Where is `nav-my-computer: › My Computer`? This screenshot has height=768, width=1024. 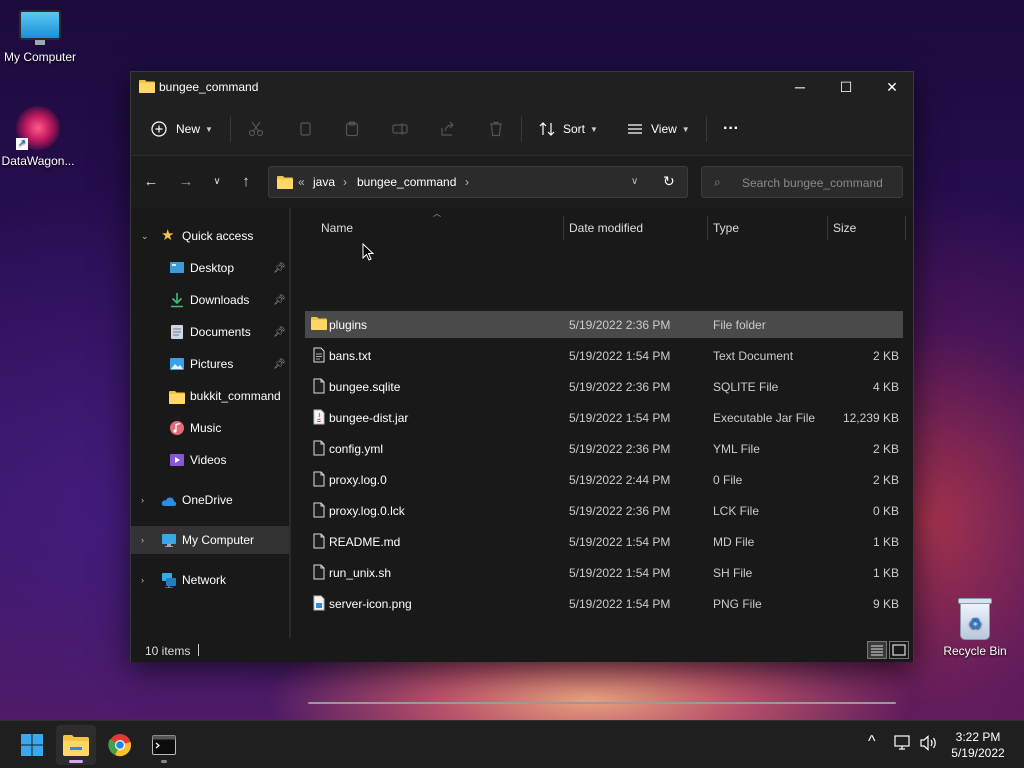 nav-my-computer: › My Computer is located at coordinates (210, 540).